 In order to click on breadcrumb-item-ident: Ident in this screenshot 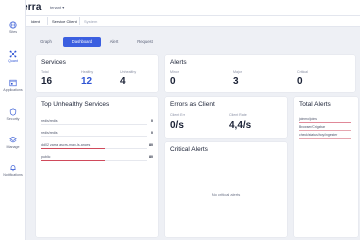, I will do `click(35, 21)`.